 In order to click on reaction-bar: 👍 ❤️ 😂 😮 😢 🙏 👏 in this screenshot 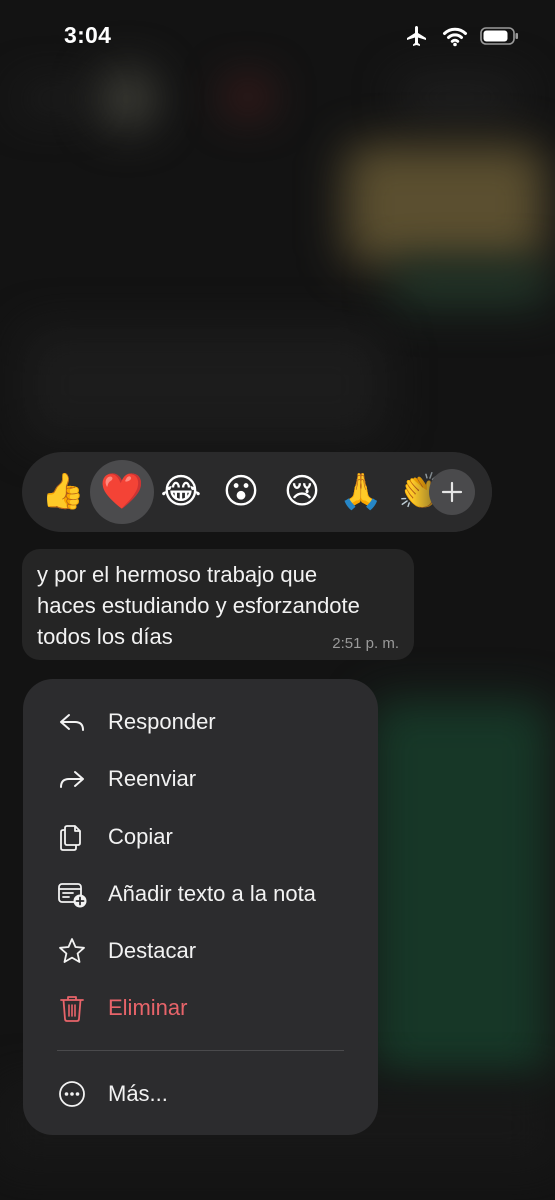, I will do `click(257, 492)`.